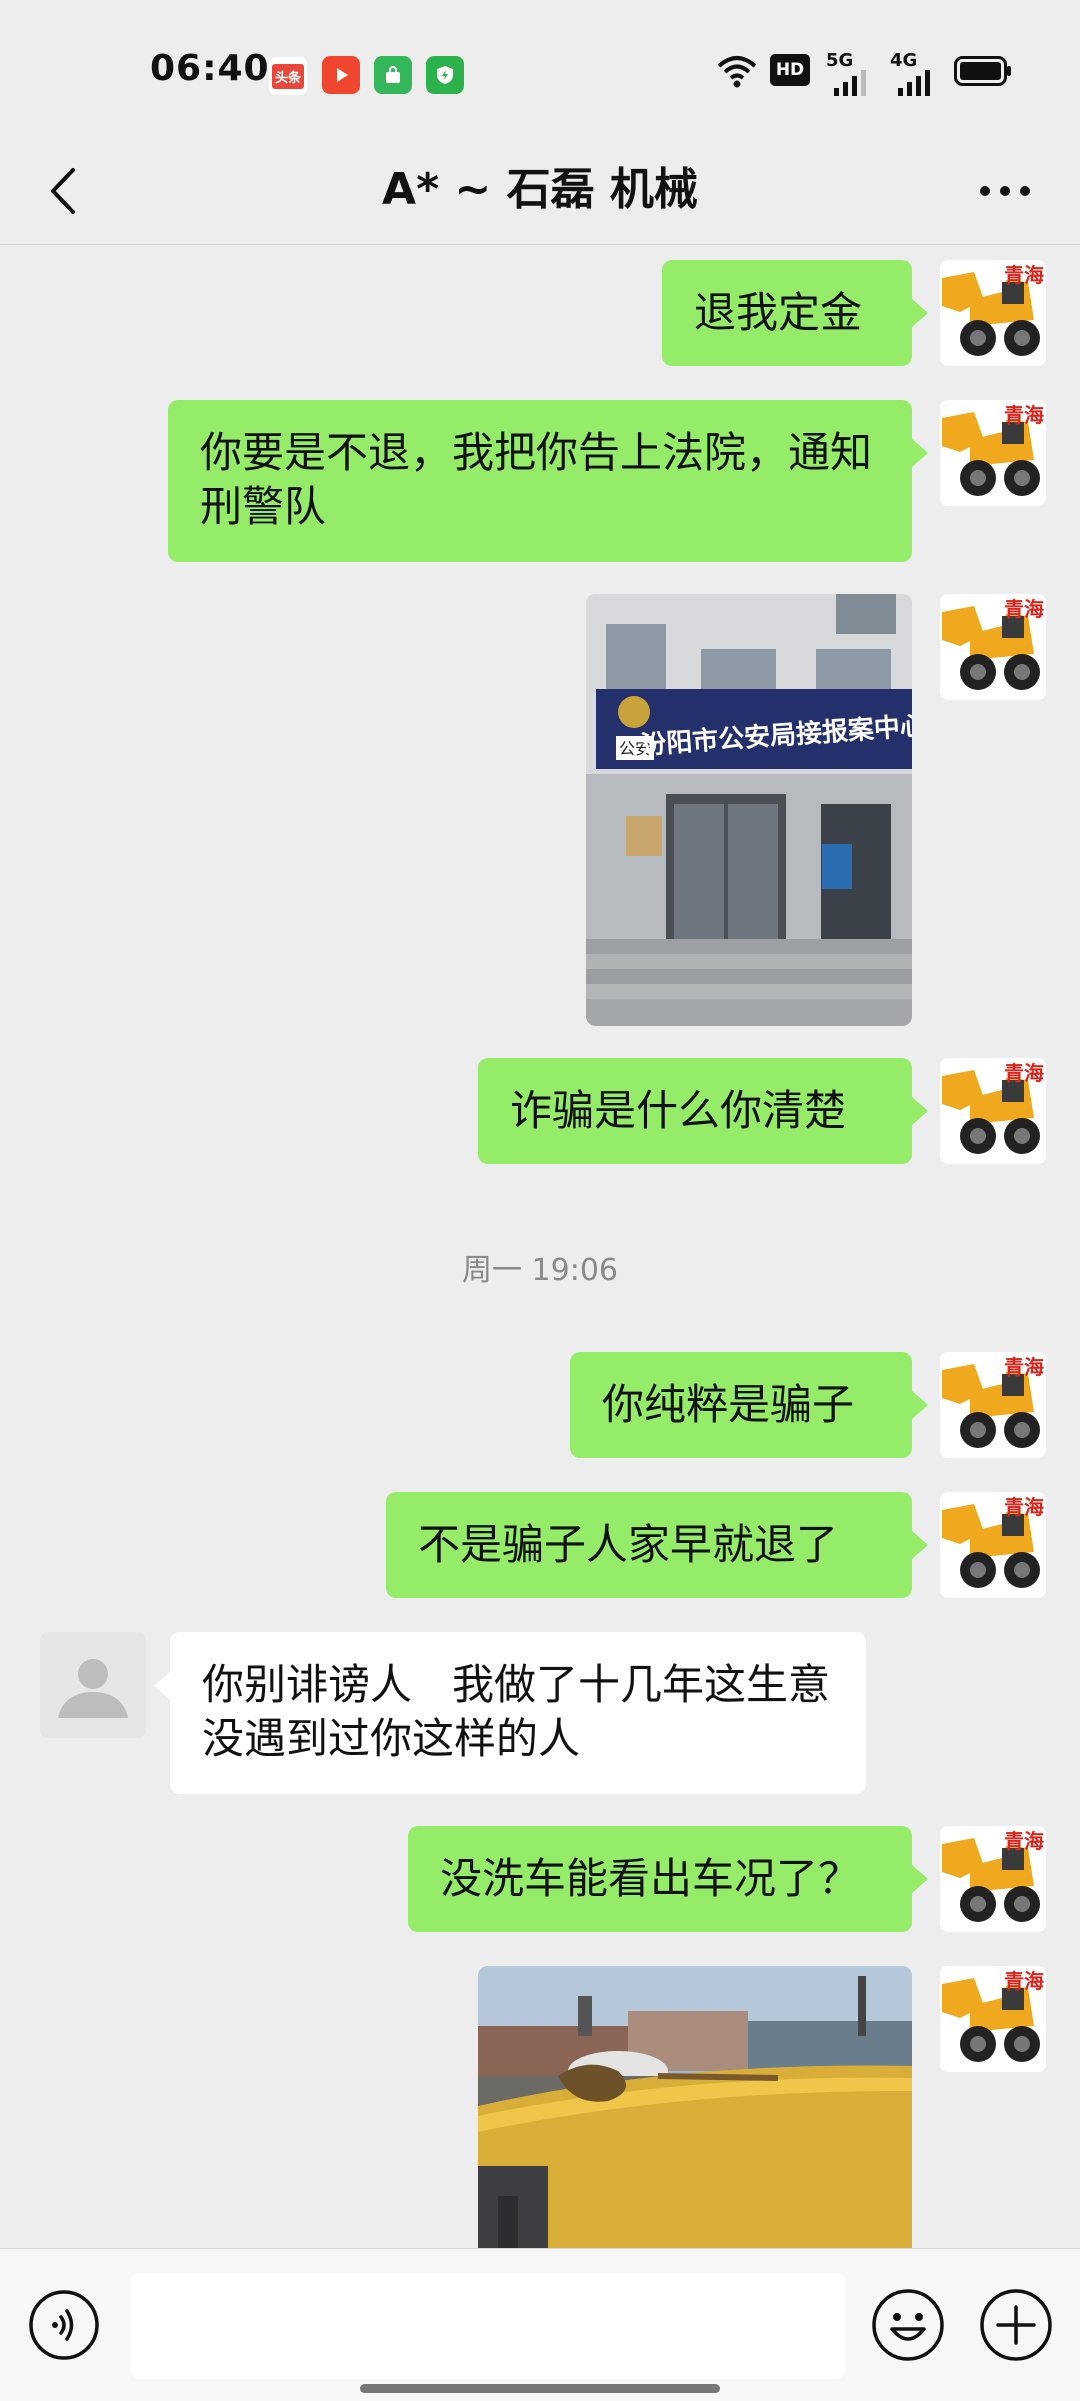 The height and width of the screenshot is (2401, 1080). What do you see at coordinates (650, 1878) in the screenshot?
I see `message-text: 没洗车能看出车况了？` at bounding box center [650, 1878].